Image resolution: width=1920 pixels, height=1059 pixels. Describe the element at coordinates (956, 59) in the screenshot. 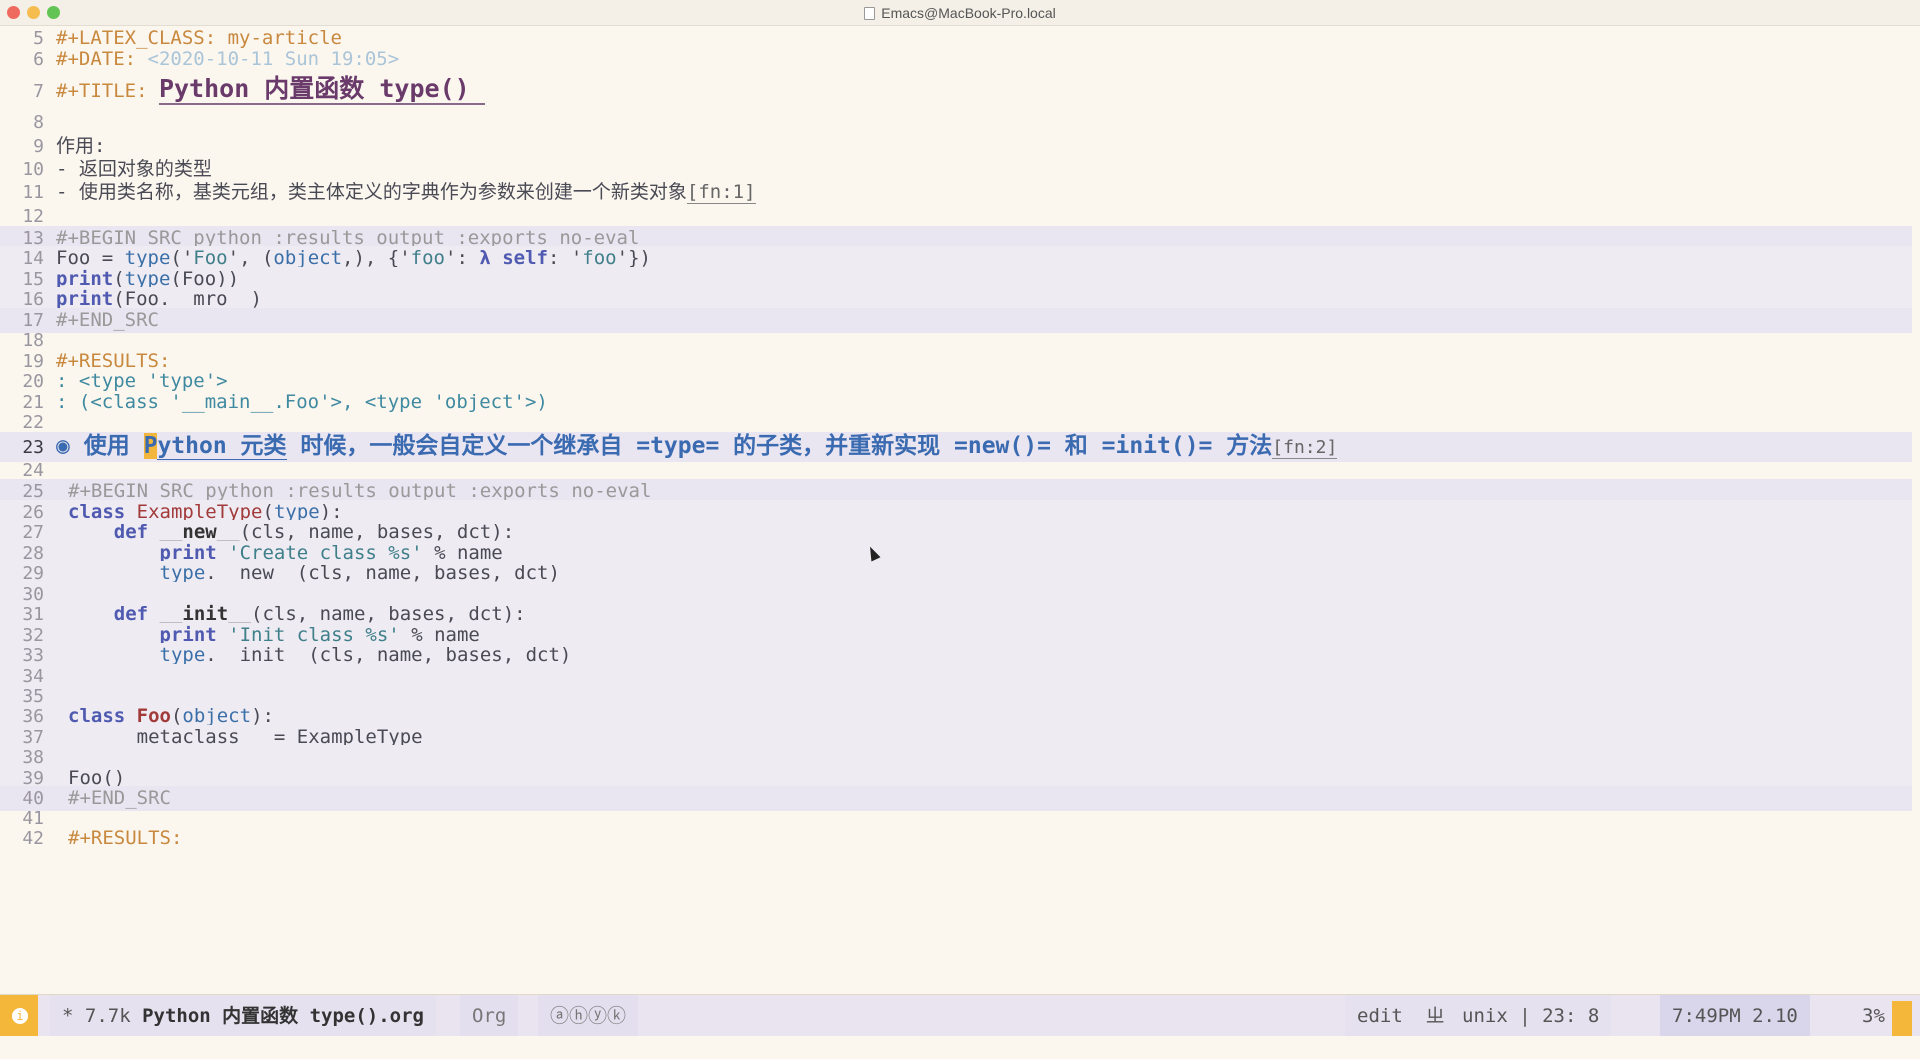

I see `buffer-line: 6 #+DATE: <2020-10-11 Sun 19:05>` at that location.